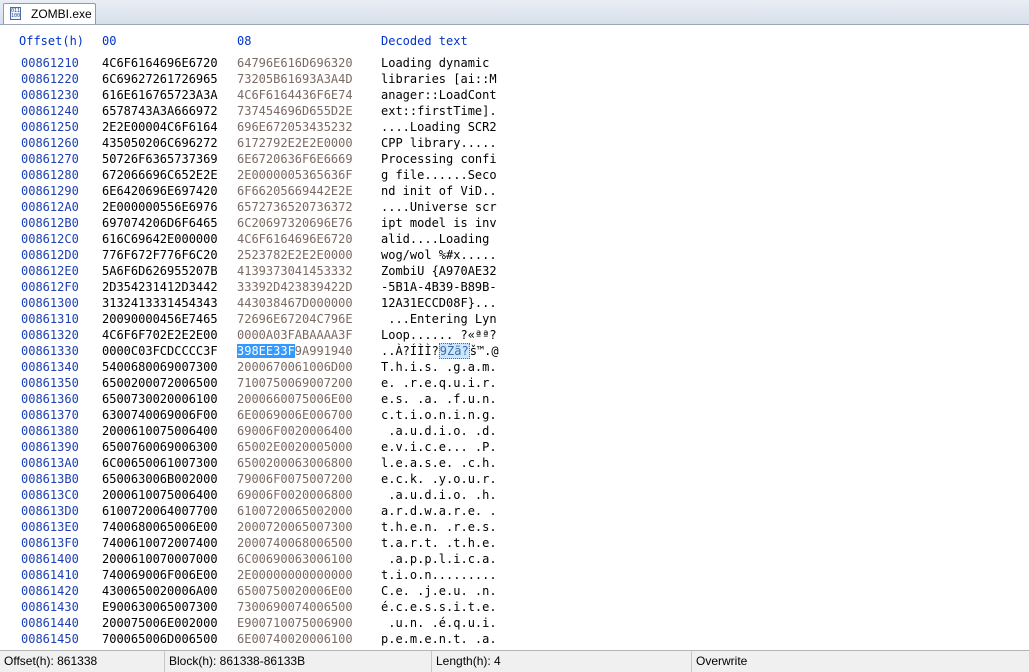 The width and height of the screenshot is (1029, 672). I want to click on hex-bytes-00-07: 2E2E00004C6F6164, so click(160, 127).